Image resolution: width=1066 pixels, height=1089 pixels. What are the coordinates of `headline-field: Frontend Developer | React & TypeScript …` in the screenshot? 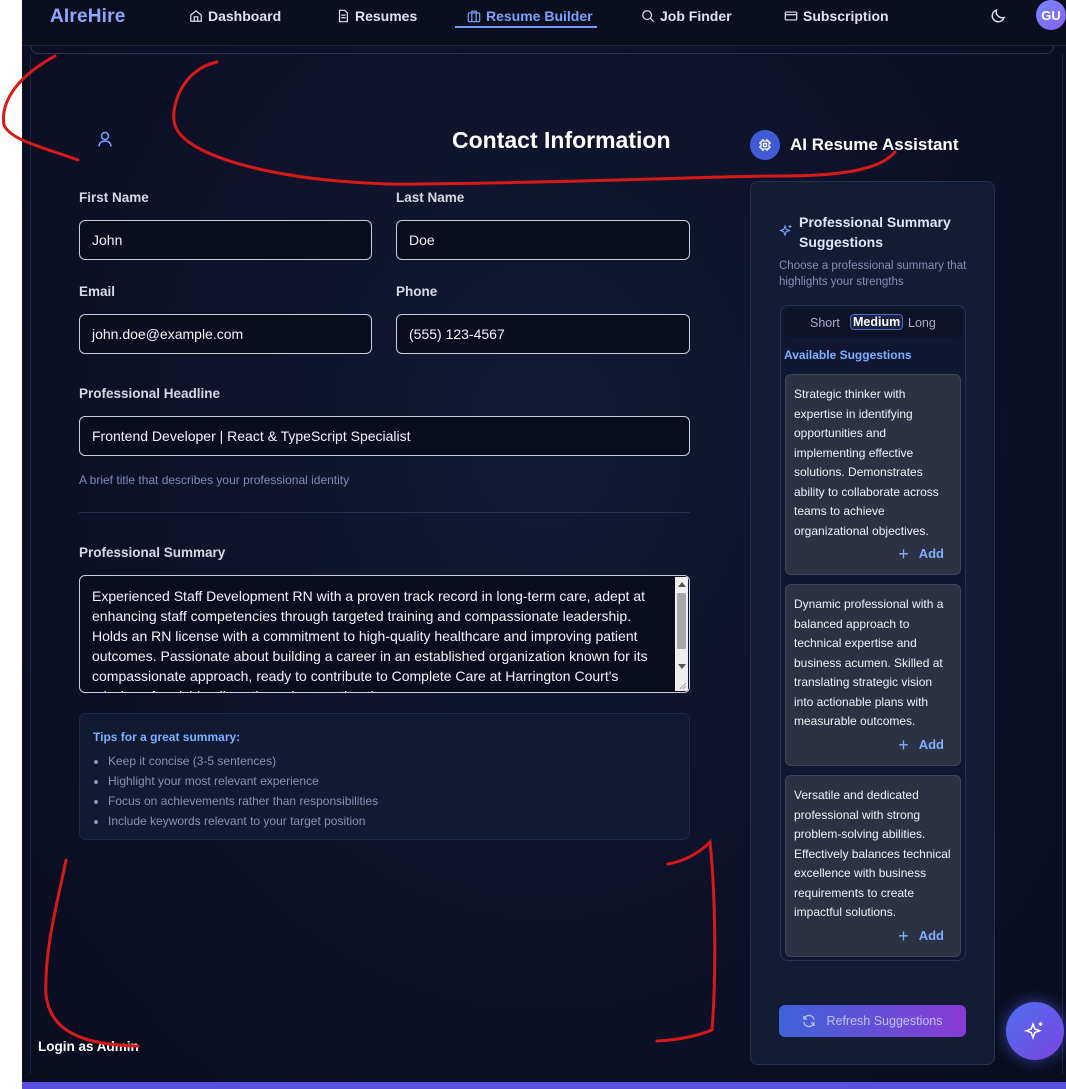 It's located at (384, 436).